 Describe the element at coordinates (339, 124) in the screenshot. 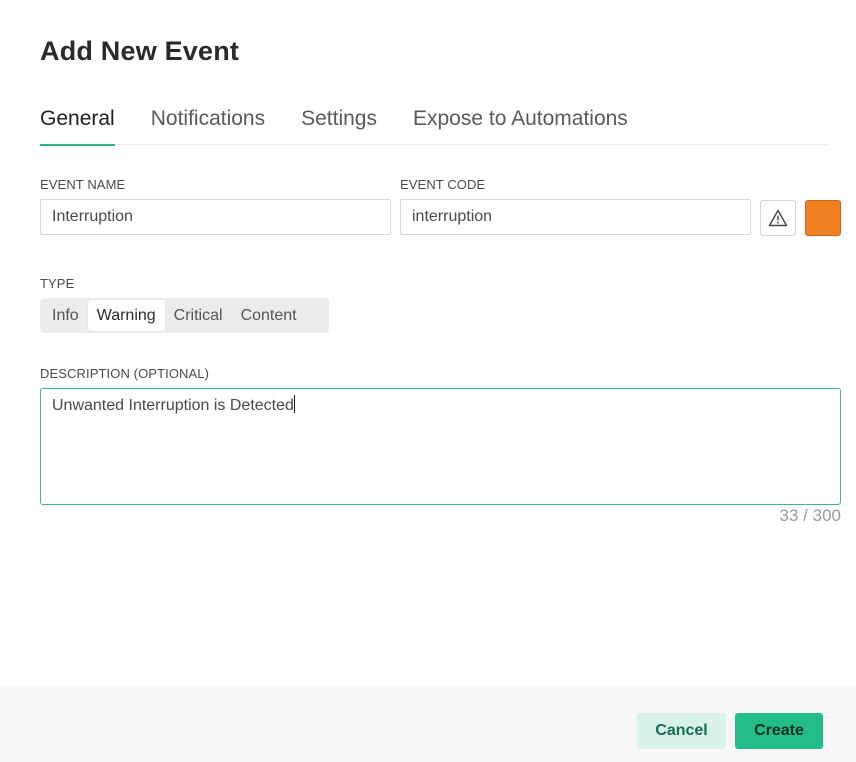

I see `tab-settings: Settings` at that location.